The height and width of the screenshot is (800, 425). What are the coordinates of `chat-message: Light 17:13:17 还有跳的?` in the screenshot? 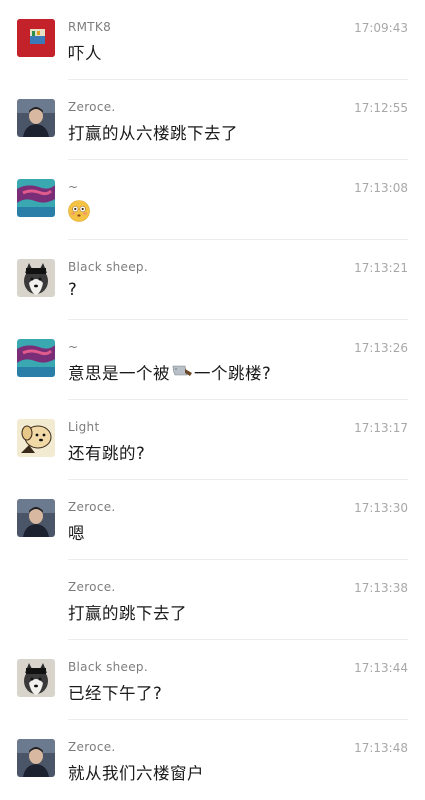 It's located at (212, 440).